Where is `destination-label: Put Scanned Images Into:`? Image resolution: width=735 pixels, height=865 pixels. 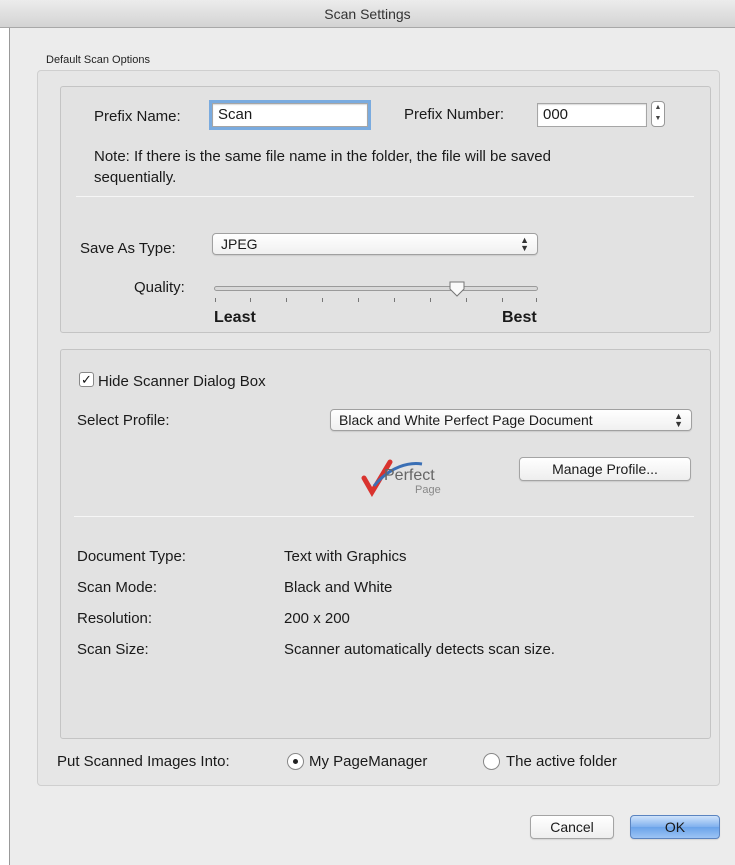
destination-label: Put Scanned Images Into: is located at coordinates (143, 761).